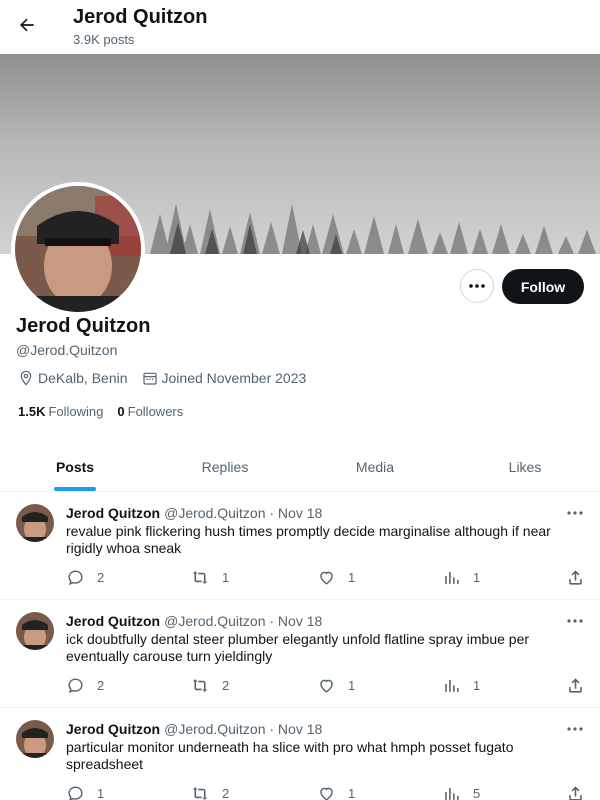 This screenshot has width=600, height=800. Describe the element at coordinates (461, 792) in the screenshot. I see `views-button: 5` at that location.